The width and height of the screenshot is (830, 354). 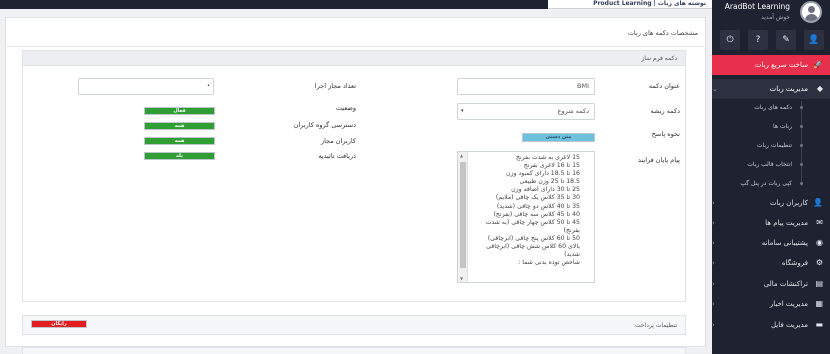 I want to click on group-access-label: دسترسی گروه کاربران, so click(x=324, y=125).